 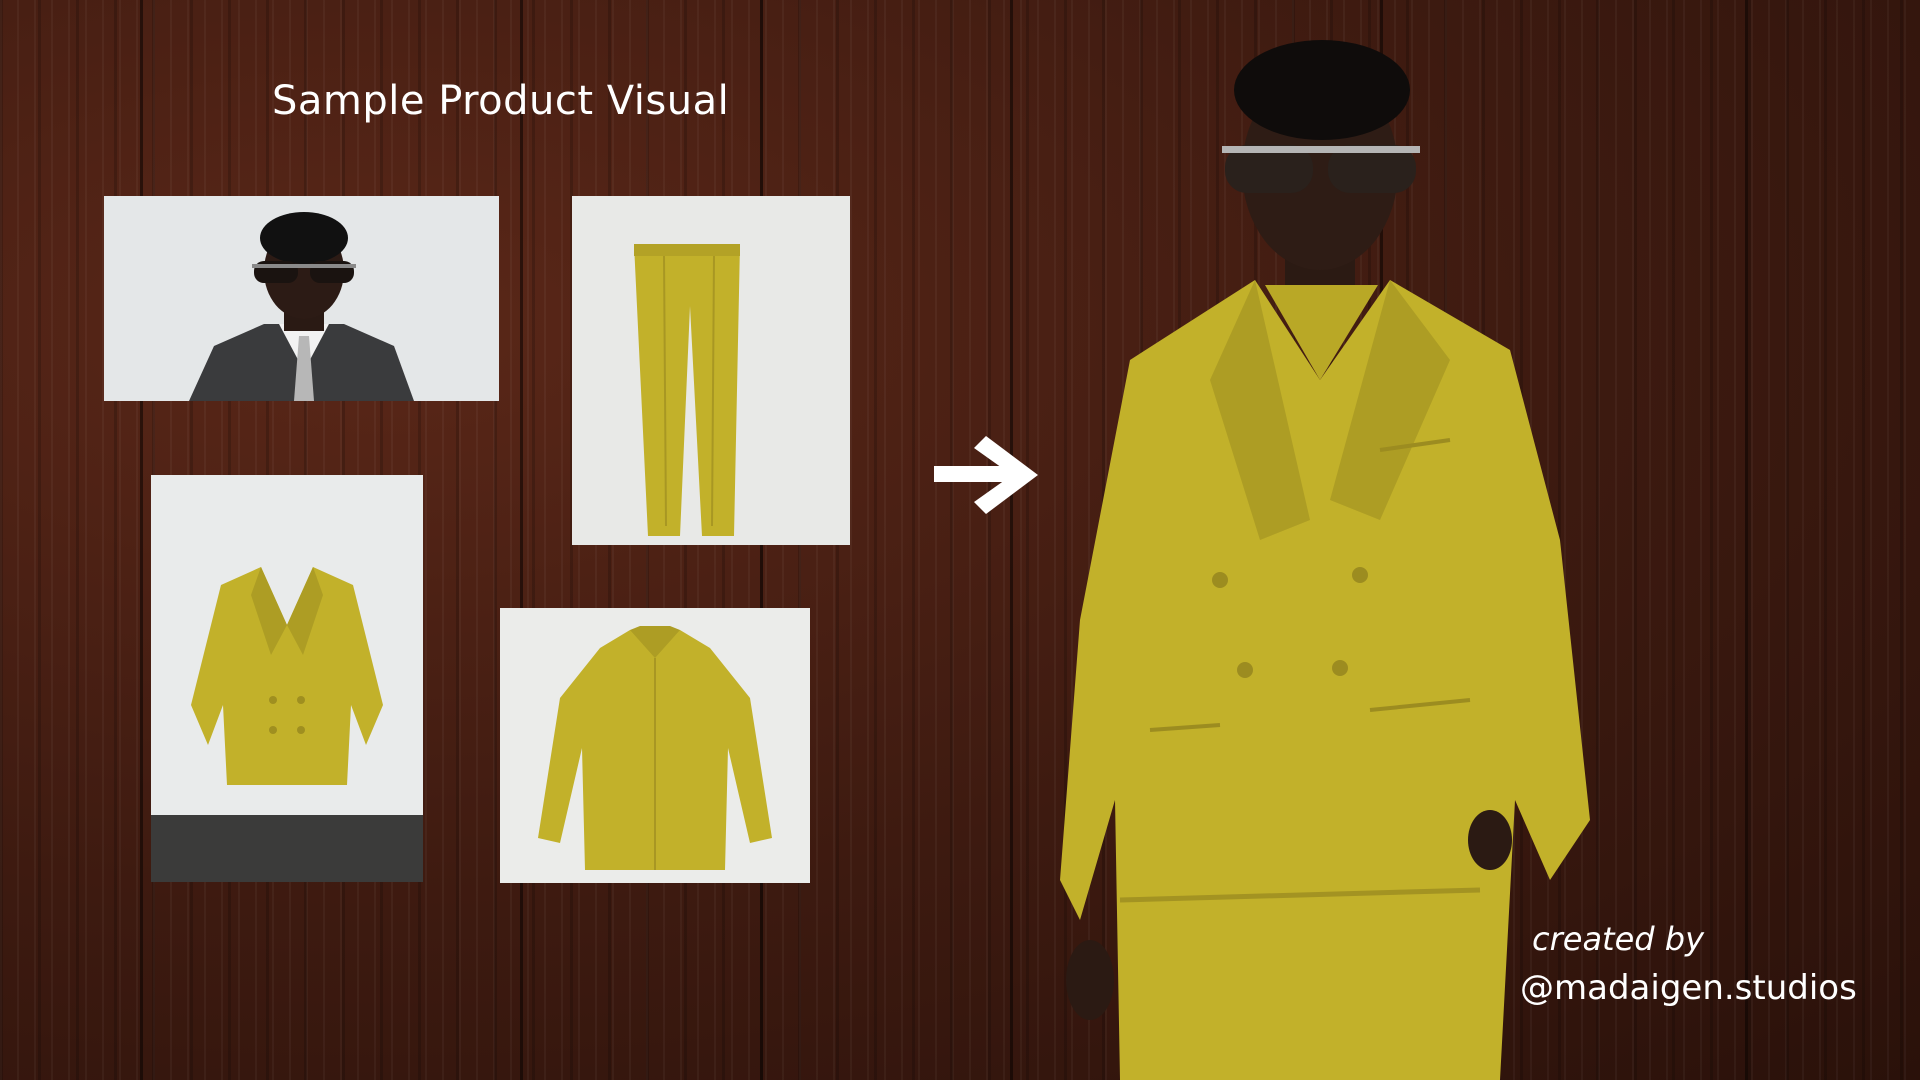 I want to click on credit-handle: @madaigen.studios, so click(x=1688, y=988).